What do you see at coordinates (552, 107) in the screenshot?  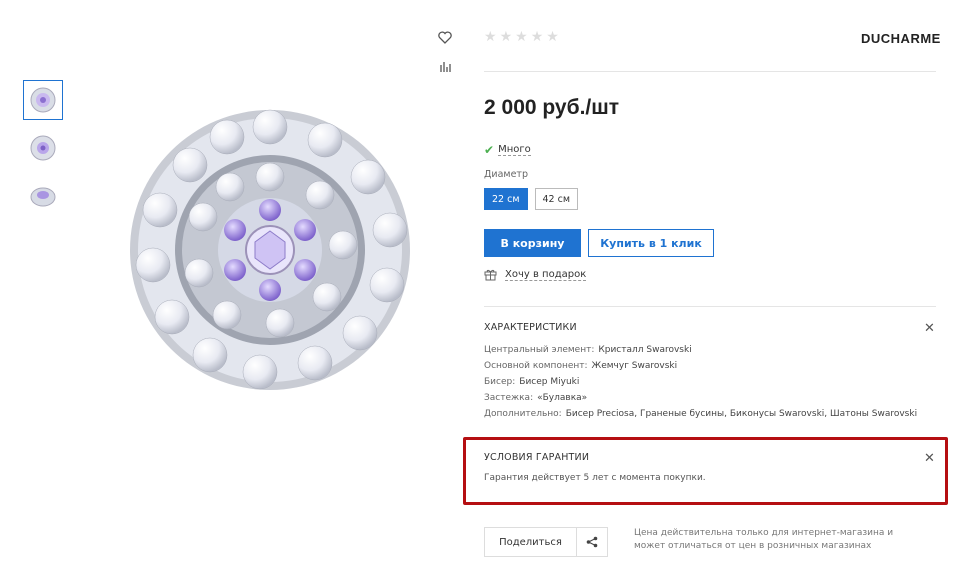 I see `product-price: 2 000 руб./шт` at bounding box center [552, 107].